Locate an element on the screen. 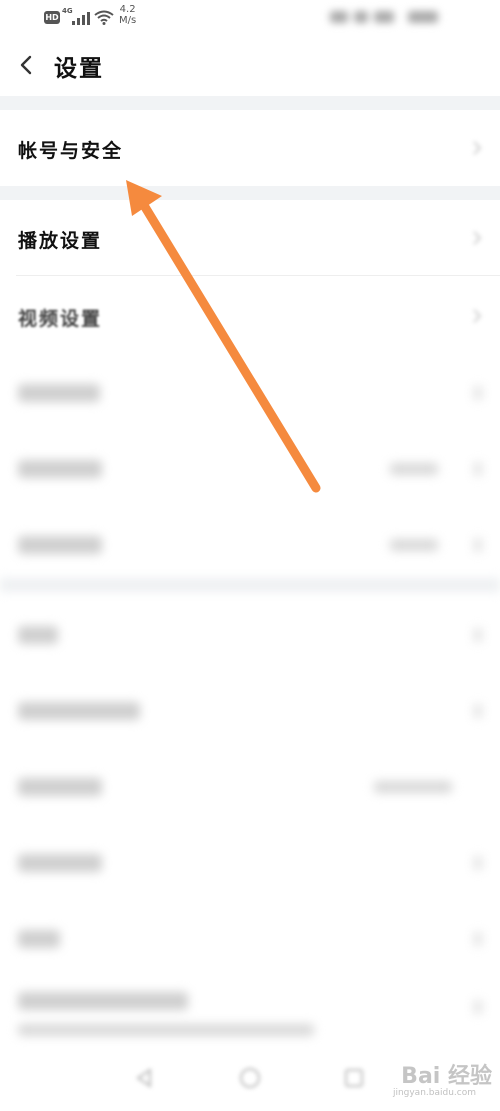  speed-unit: M/s is located at coordinates (128, 20).